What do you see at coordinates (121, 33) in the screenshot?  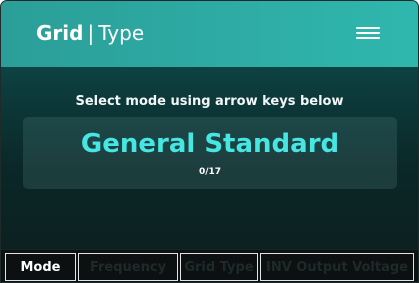 I see `section-label: Type` at bounding box center [121, 33].